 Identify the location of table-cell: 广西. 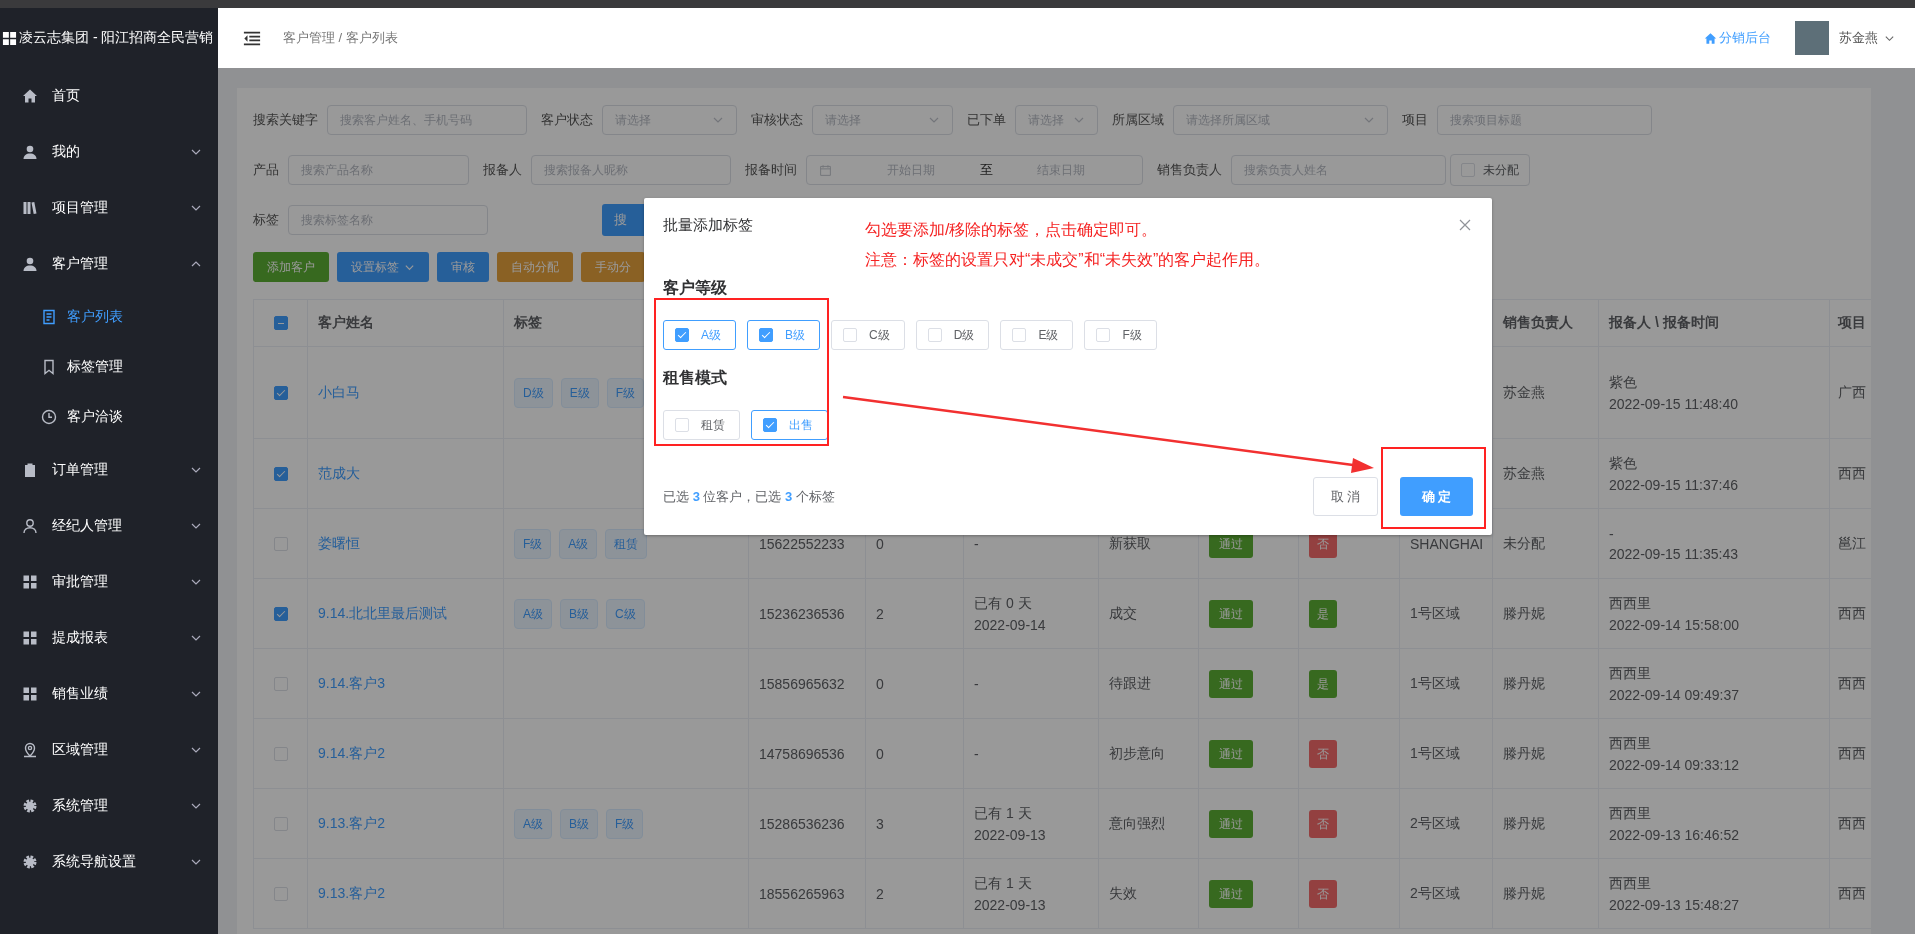
(1852, 392).